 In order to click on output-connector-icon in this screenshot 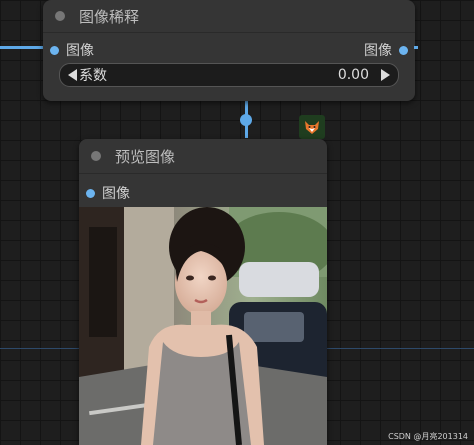, I will do `click(403, 50)`.